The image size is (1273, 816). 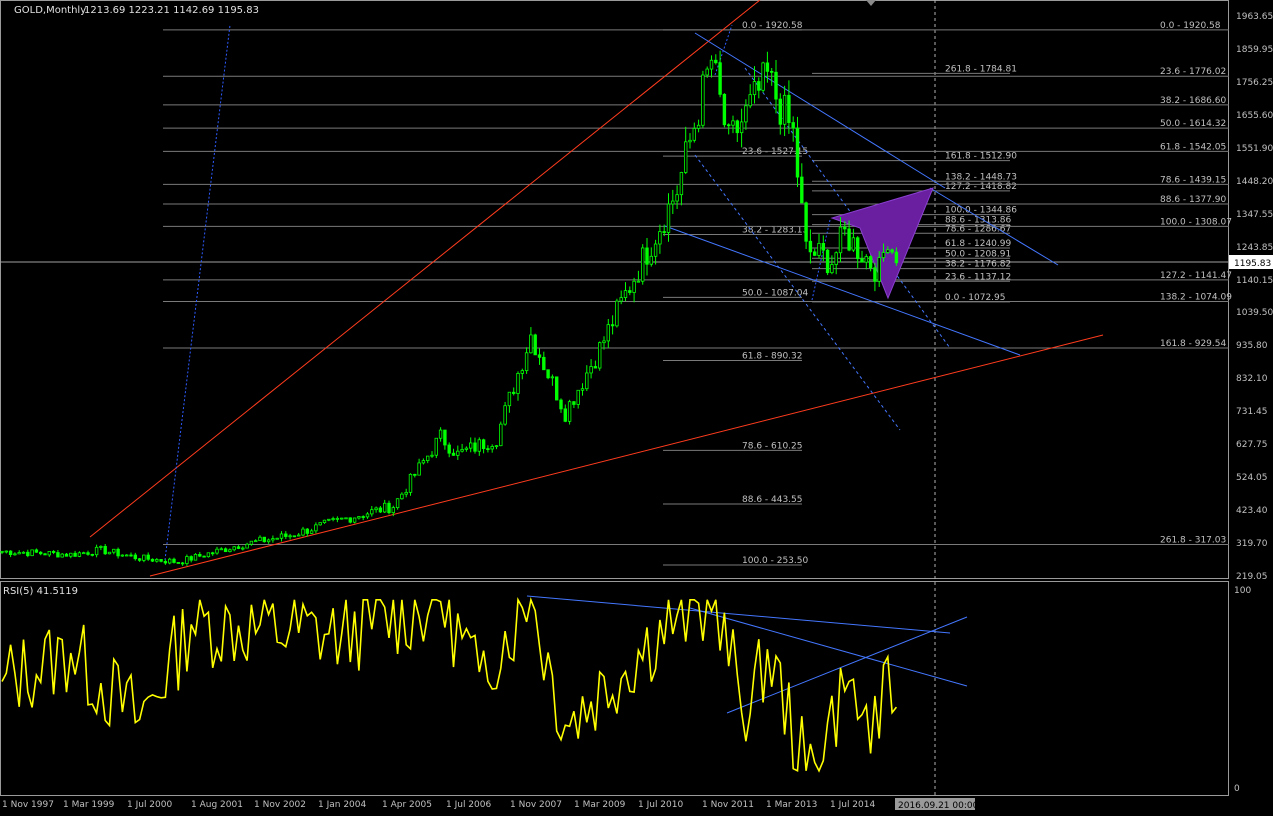 I want to click on chart-ohlc-readout: 1213.69 1223.21 1142.69 1195.83, so click(x=171, y=10).